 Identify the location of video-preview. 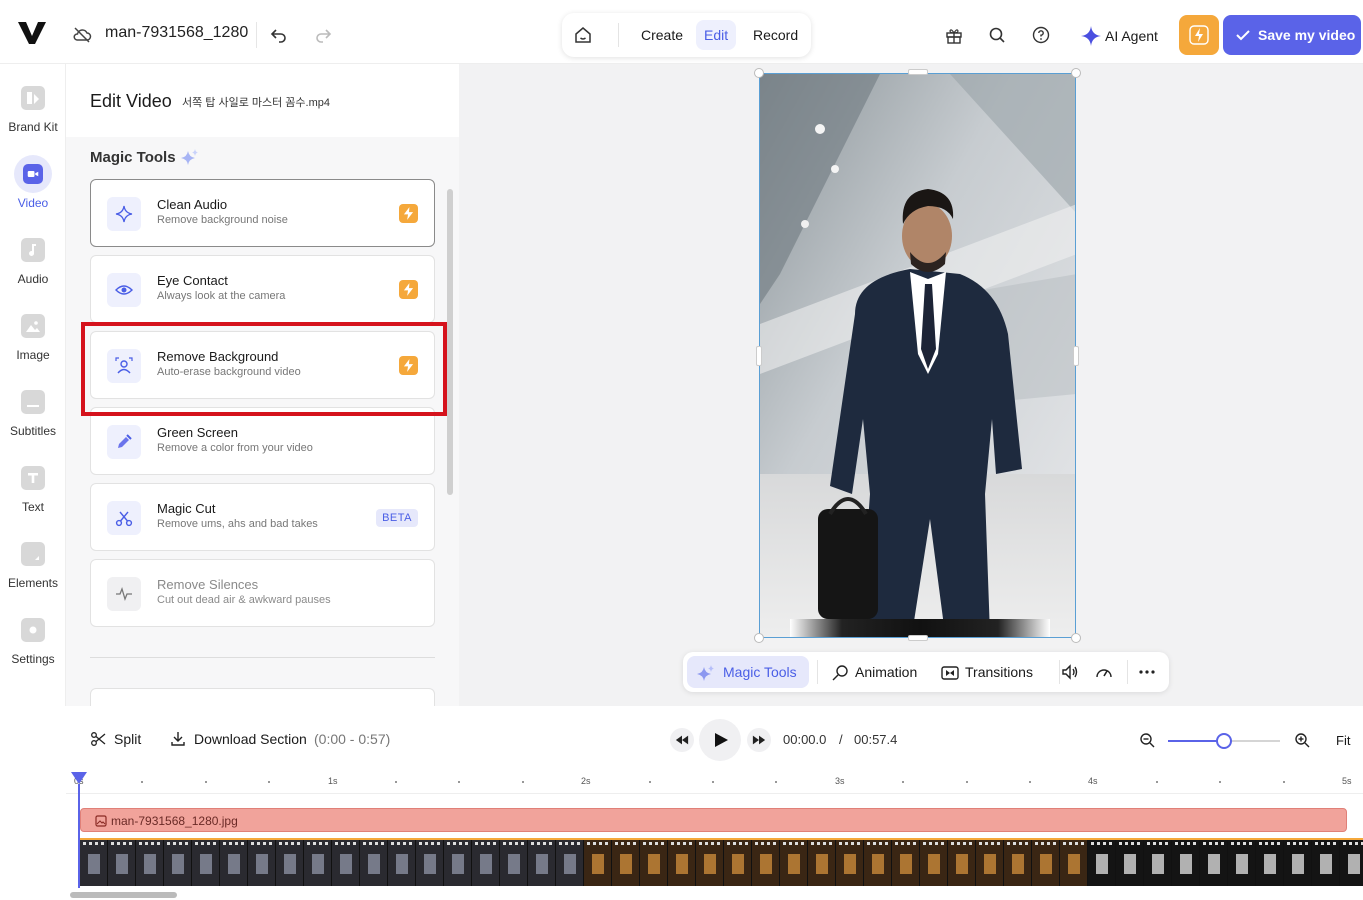
(917, 355).